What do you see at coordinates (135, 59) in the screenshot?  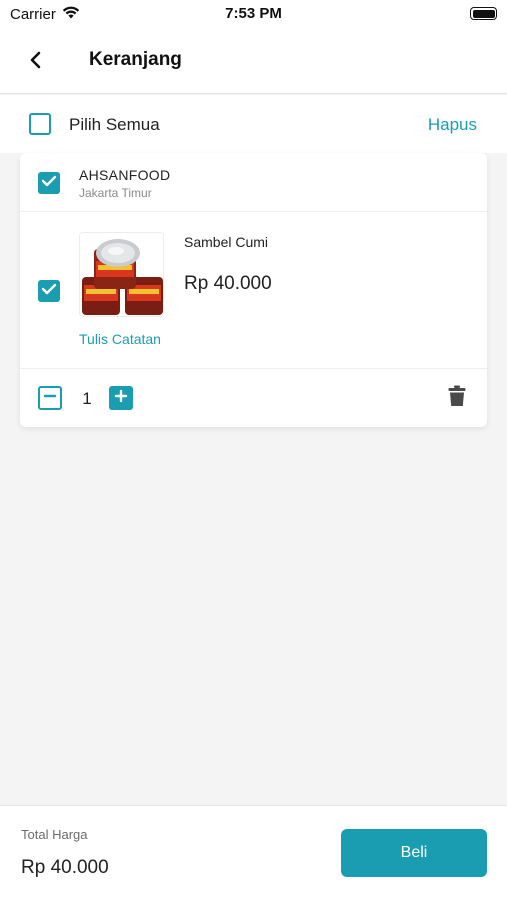 I see `page-title: Keranjang` at bounding box center [135, 59].